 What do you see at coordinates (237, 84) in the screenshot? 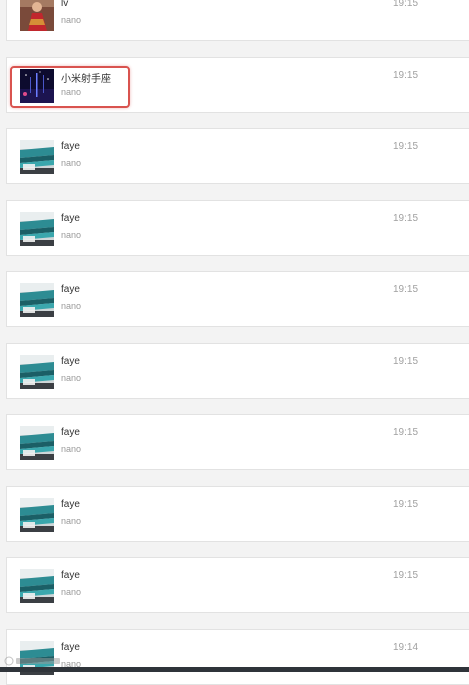
I see `chat-list-item: 小米射手座 nano 19:15` at bounding box center [237, 84].